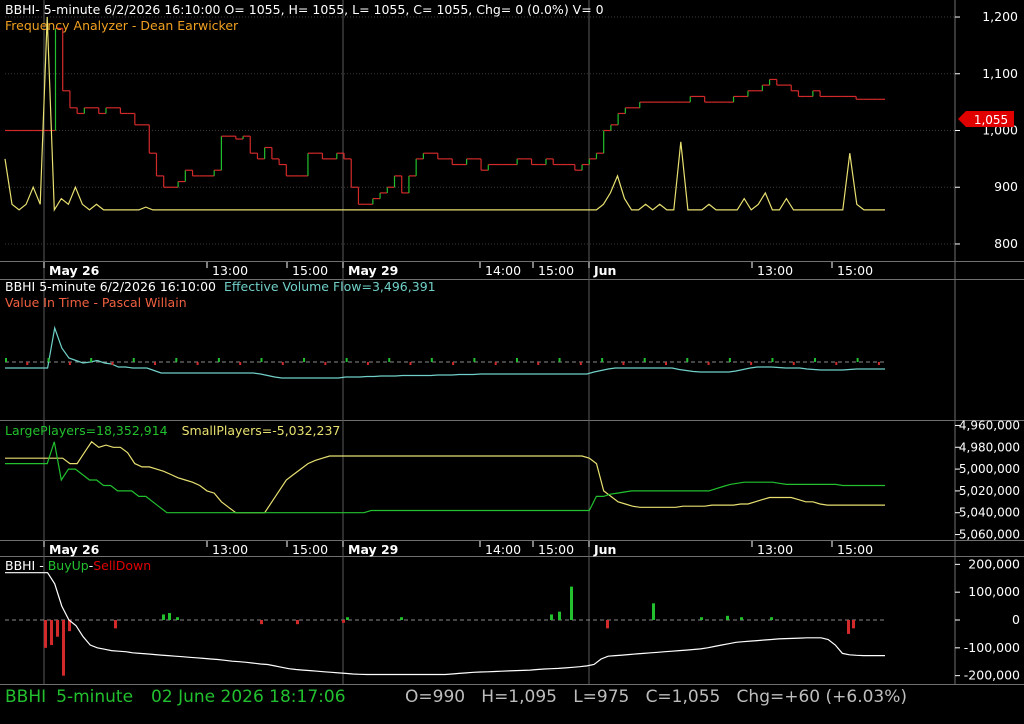  What do you see at coordinates (110, 286) in the screenshot?
I see `volume-flow-header: BBHI 5-minute 6/2/2026 16:10:00` at bounding box center [110, 286].